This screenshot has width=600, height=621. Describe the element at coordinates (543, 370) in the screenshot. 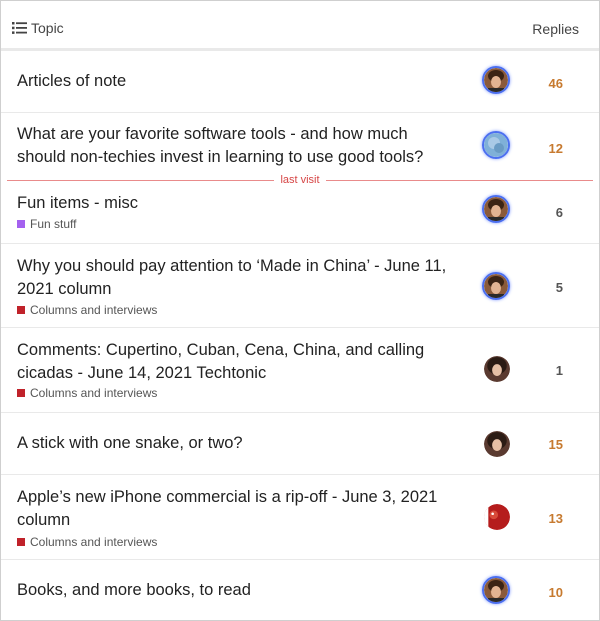

I see `reply-count: 1` at that location.